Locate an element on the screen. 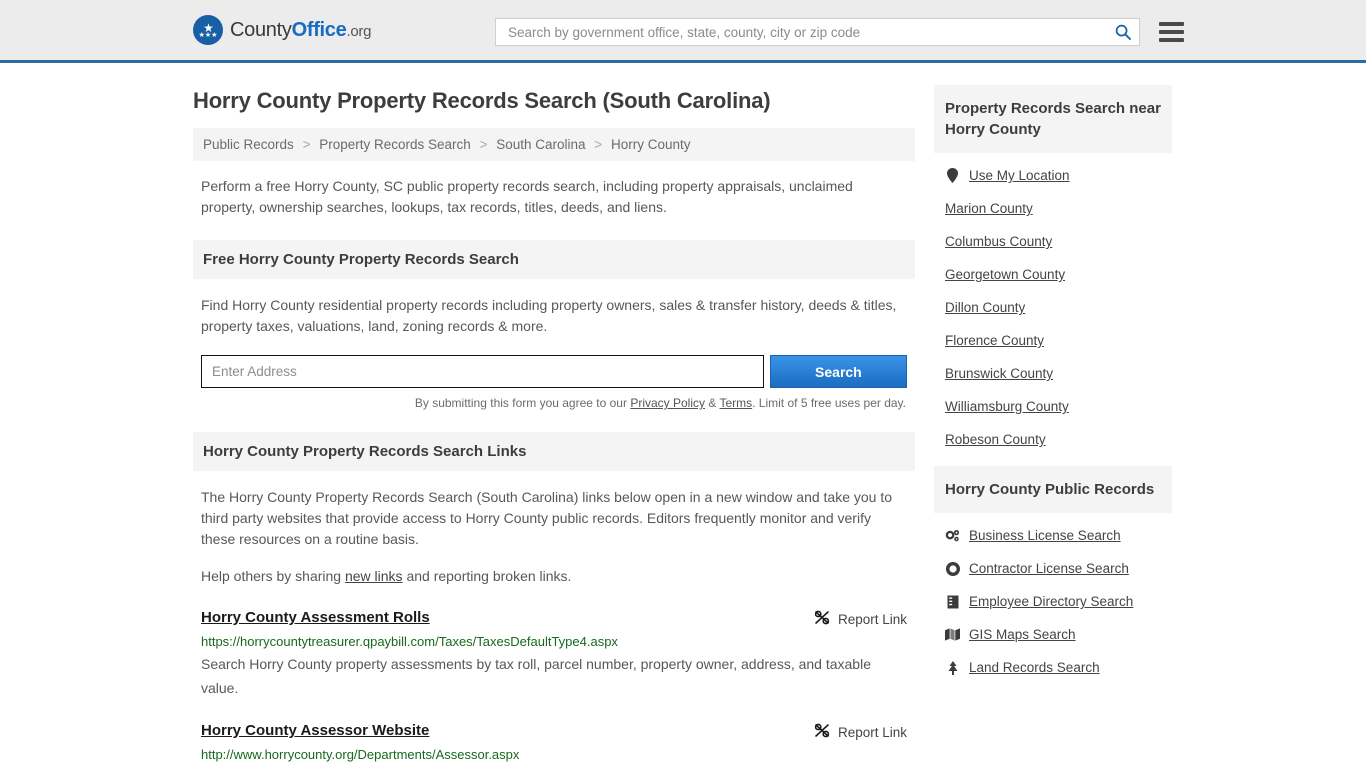  site-header: ★ ★★★ CountyOffice.org is located at coordinates (683, 31).